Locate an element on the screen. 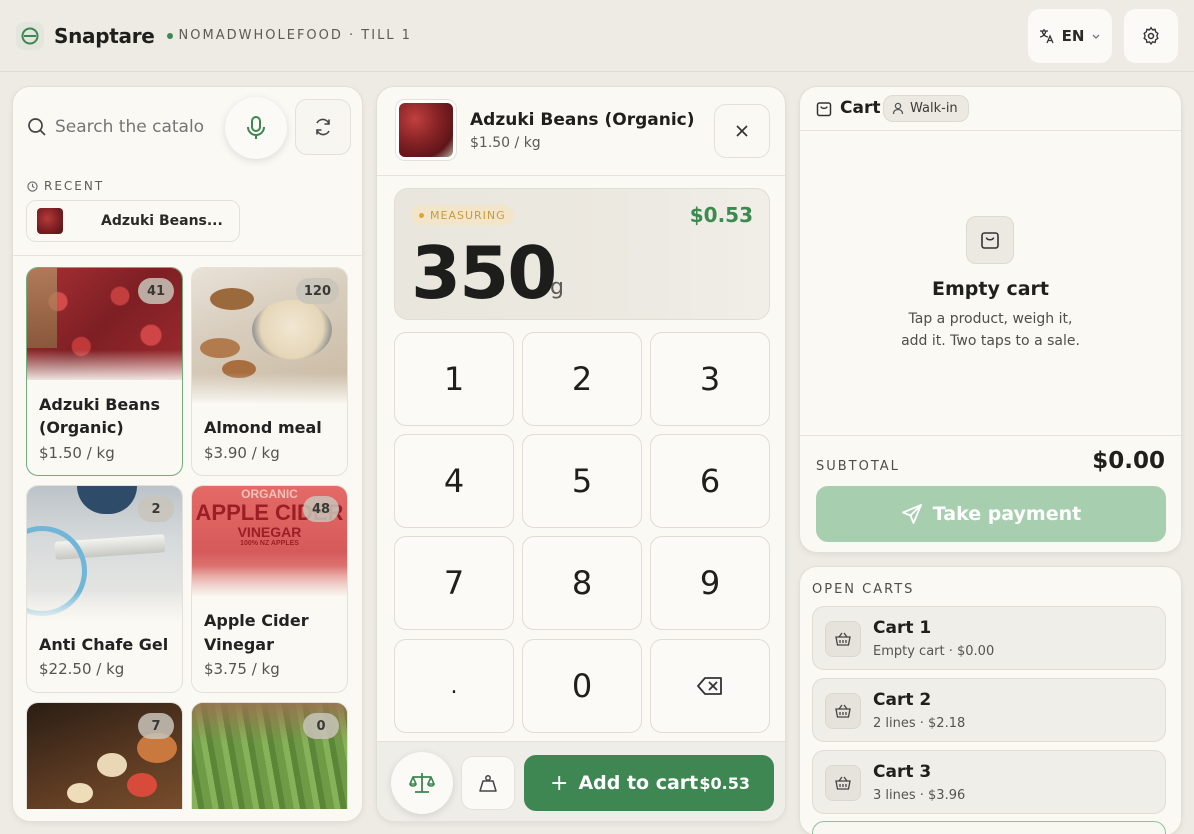  backspace-key is located at coordinates (710, 686).